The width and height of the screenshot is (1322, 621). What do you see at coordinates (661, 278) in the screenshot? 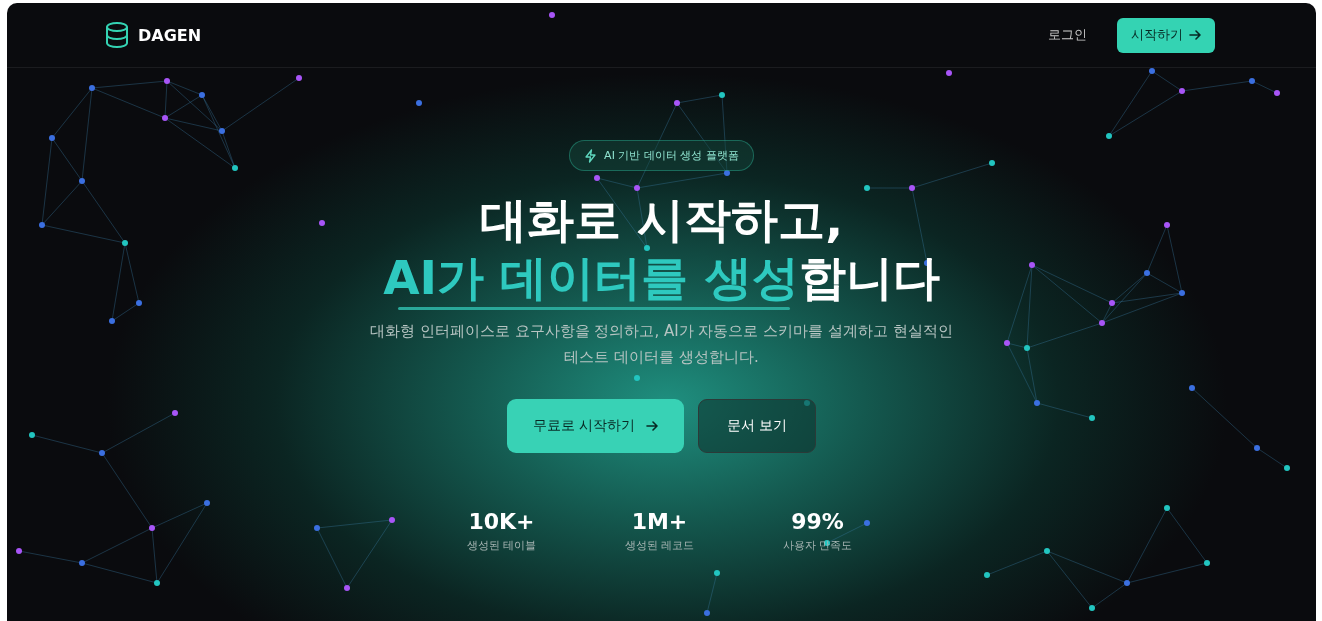
I see `headline: AI가 데이터를 생성합니다` at bounding box center [661, 278].